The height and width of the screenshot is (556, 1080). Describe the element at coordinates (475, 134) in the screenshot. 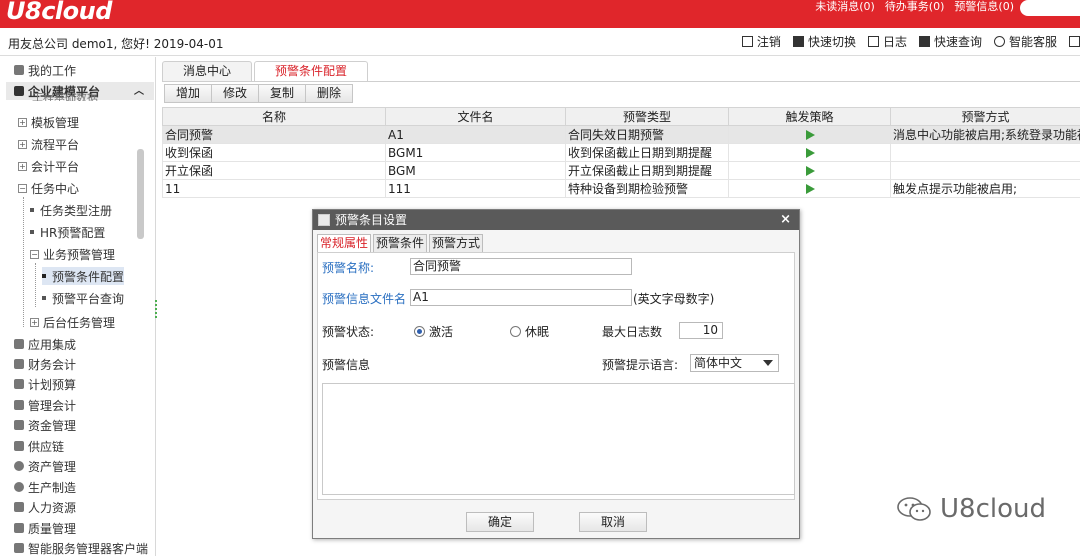

I see `cell-filename: A1` at that location.